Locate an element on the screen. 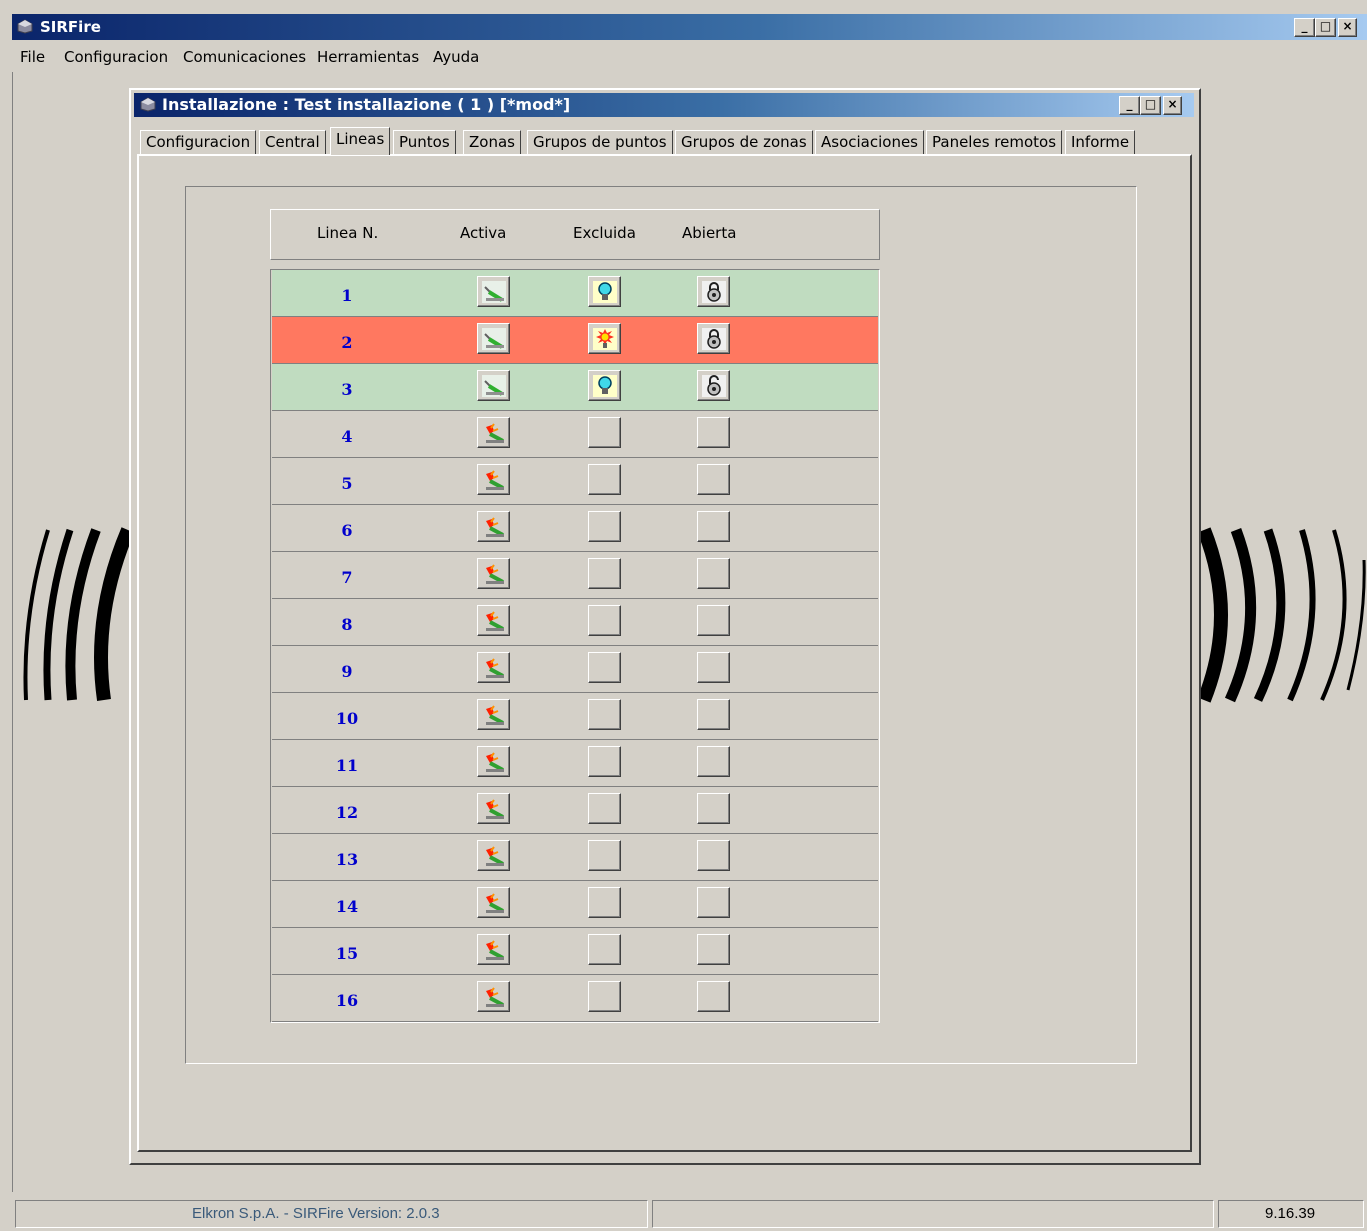 This screenshot has width=1367, height=1231. line-number: 9 is located at coordinates (347, 671).